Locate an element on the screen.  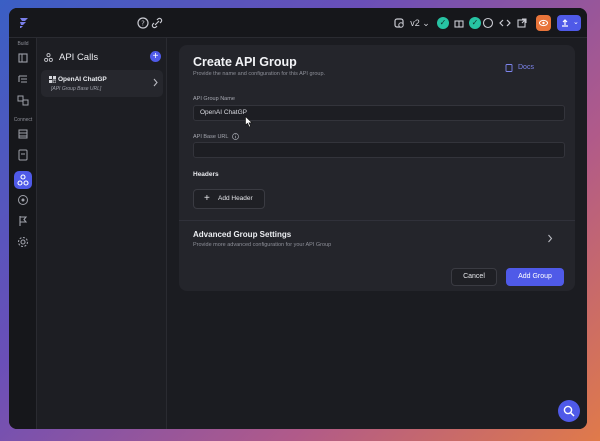
media-assets-icon is located at coordinates (23, 200).